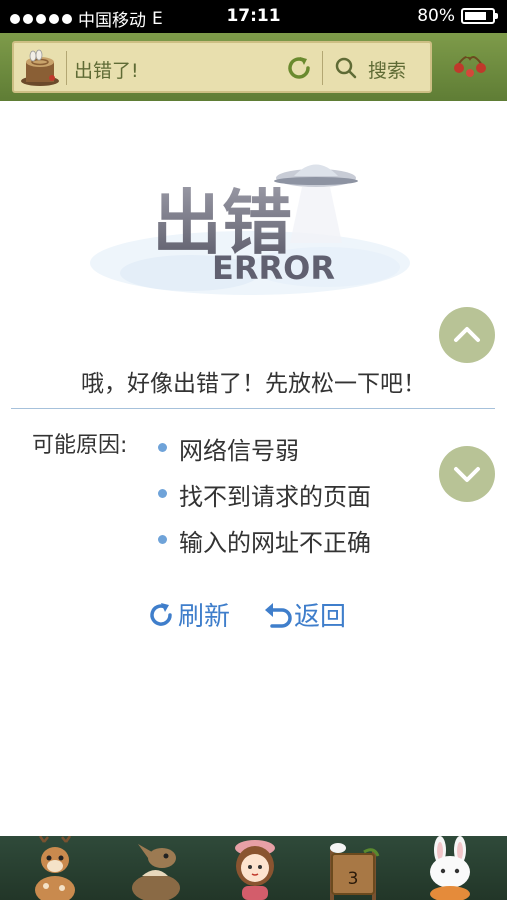 Image resolution: width=507 pixels, height=900 pixels. I want to click on battery-group: 80%, so click(457, 16).